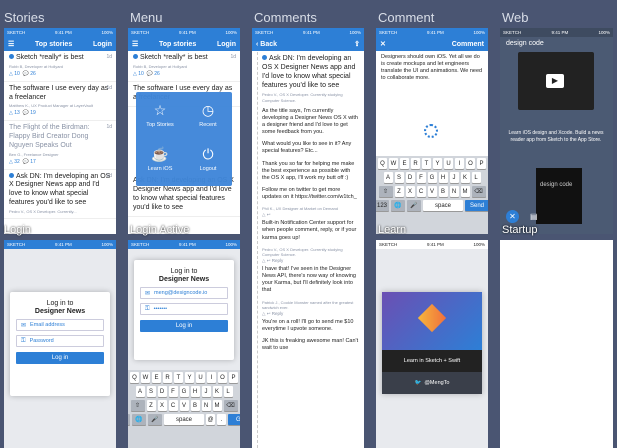 The image size is (617, 448). What do you see at coordinates (208, 159) in the screenshot?
I see `menu-item-logout: ⏻ Logout` at bounding box center [208, 159].